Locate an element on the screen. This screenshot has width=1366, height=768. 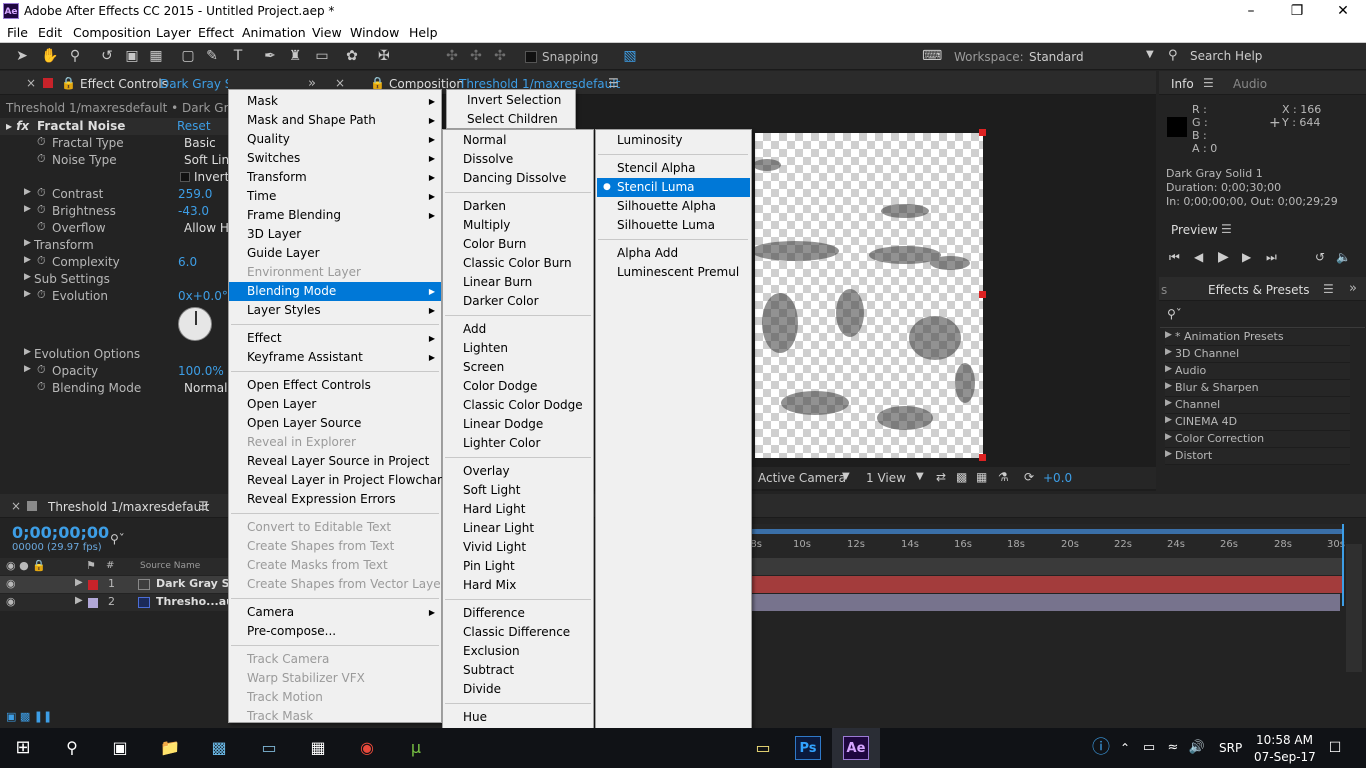
effects-category: ▶ 3D Channel is located at coordinates (1257, 354).